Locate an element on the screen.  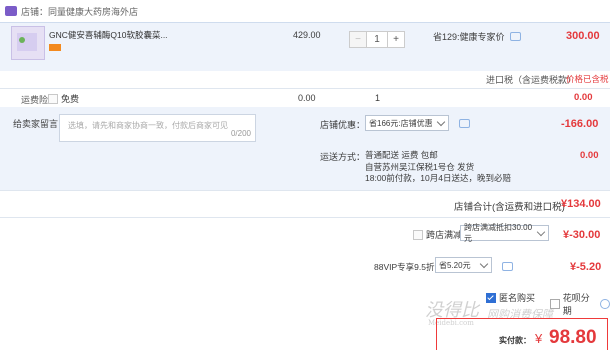
shipping-origin: 自营苏州吴江保税1号仓 发货 is located at coordinates (420, 166).